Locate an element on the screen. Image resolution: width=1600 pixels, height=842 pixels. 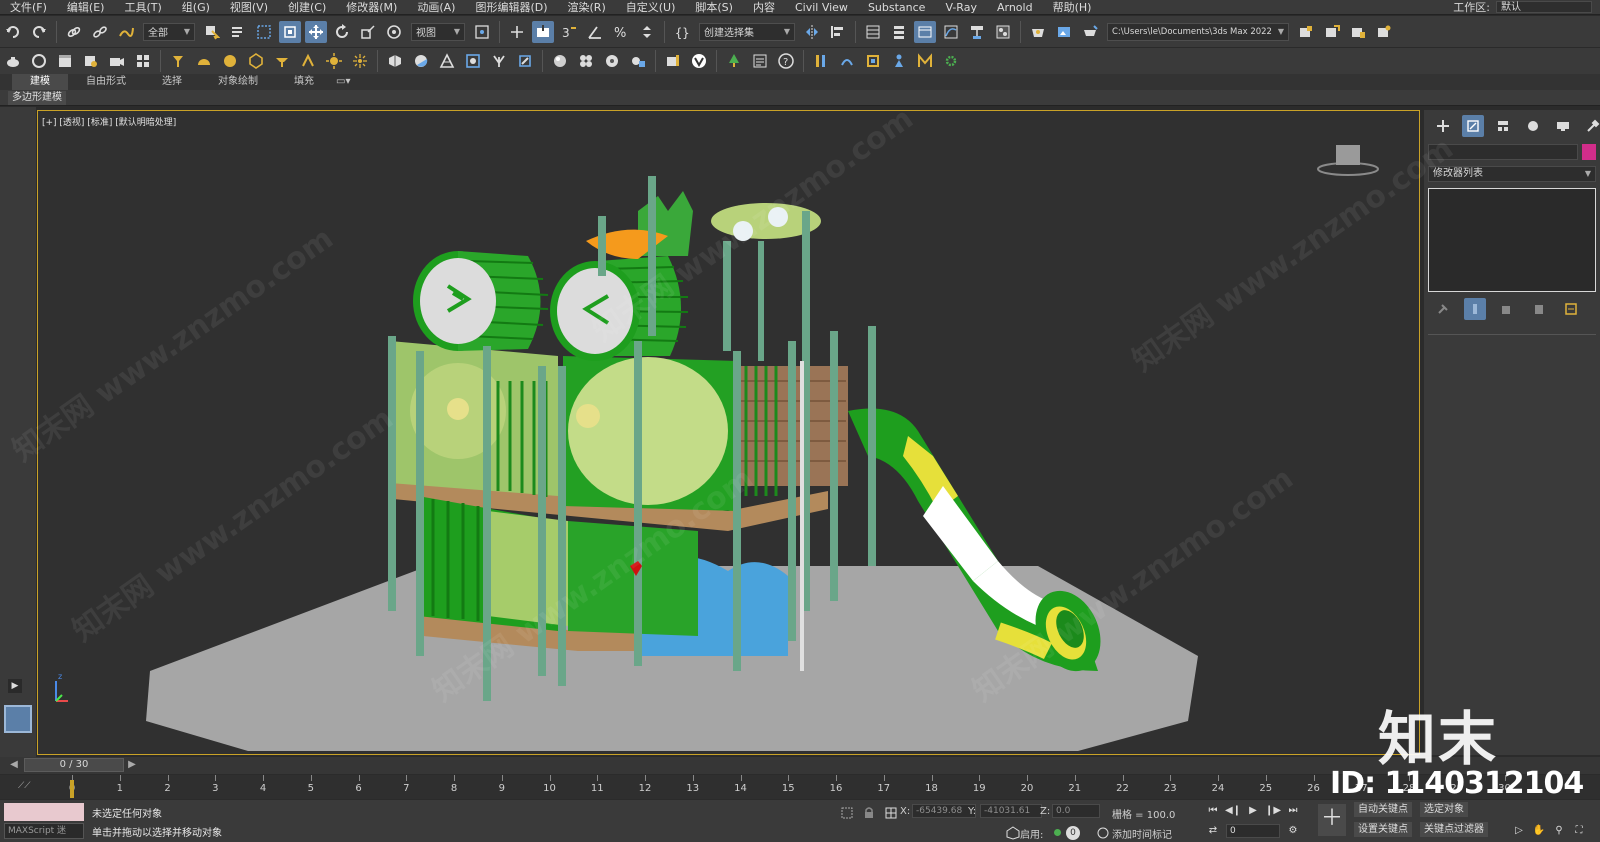
modifier-list-dropdown: 修改器列表 ▼ is located at coordinates (1512, 174).